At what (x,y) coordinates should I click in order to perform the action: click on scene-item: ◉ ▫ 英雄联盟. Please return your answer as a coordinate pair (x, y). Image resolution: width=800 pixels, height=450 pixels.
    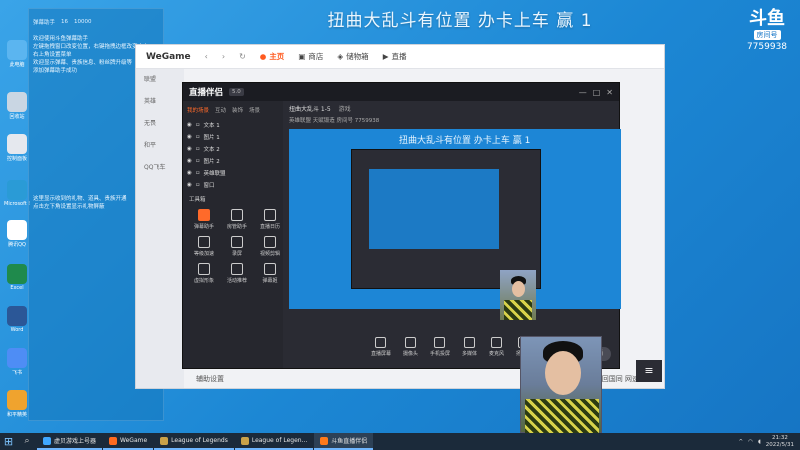
    Looking at the image, I should click on (233, 173).